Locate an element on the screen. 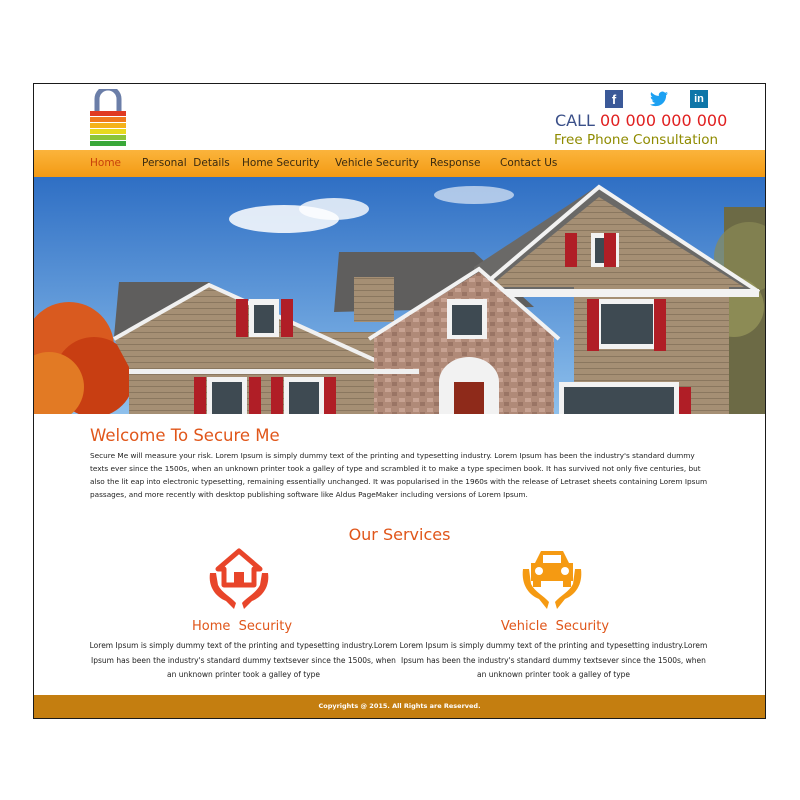 The width and height of the screenshot is (800, 800). consultation-text: Free Phone Consultation is located at coordinates (636, 140).